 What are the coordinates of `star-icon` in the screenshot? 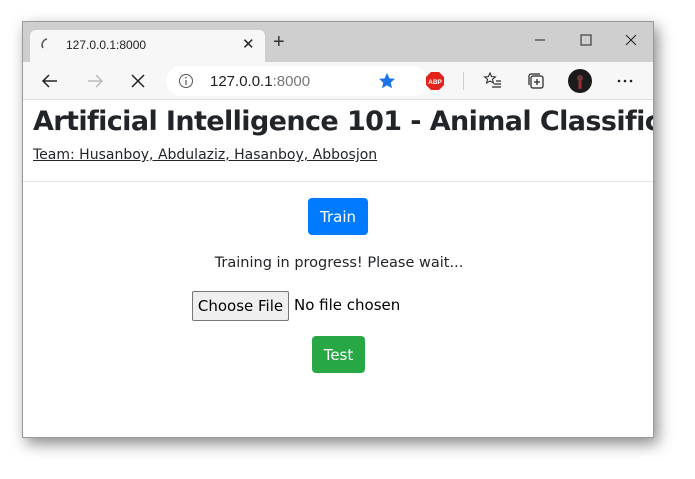 It's located at (387, 81).